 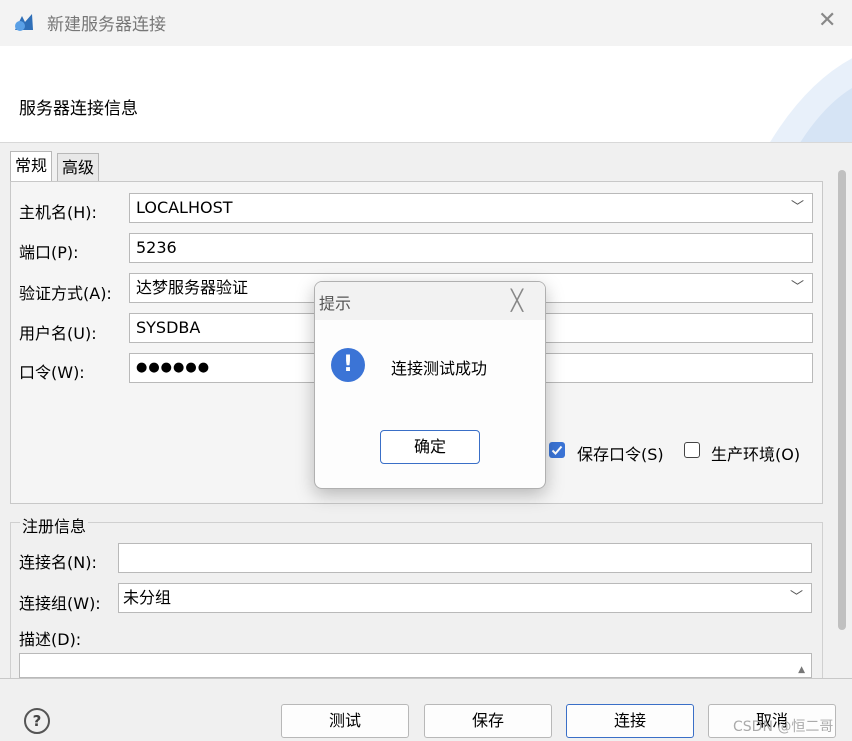 I want to click on check-icon, so click(x=557, y=450).